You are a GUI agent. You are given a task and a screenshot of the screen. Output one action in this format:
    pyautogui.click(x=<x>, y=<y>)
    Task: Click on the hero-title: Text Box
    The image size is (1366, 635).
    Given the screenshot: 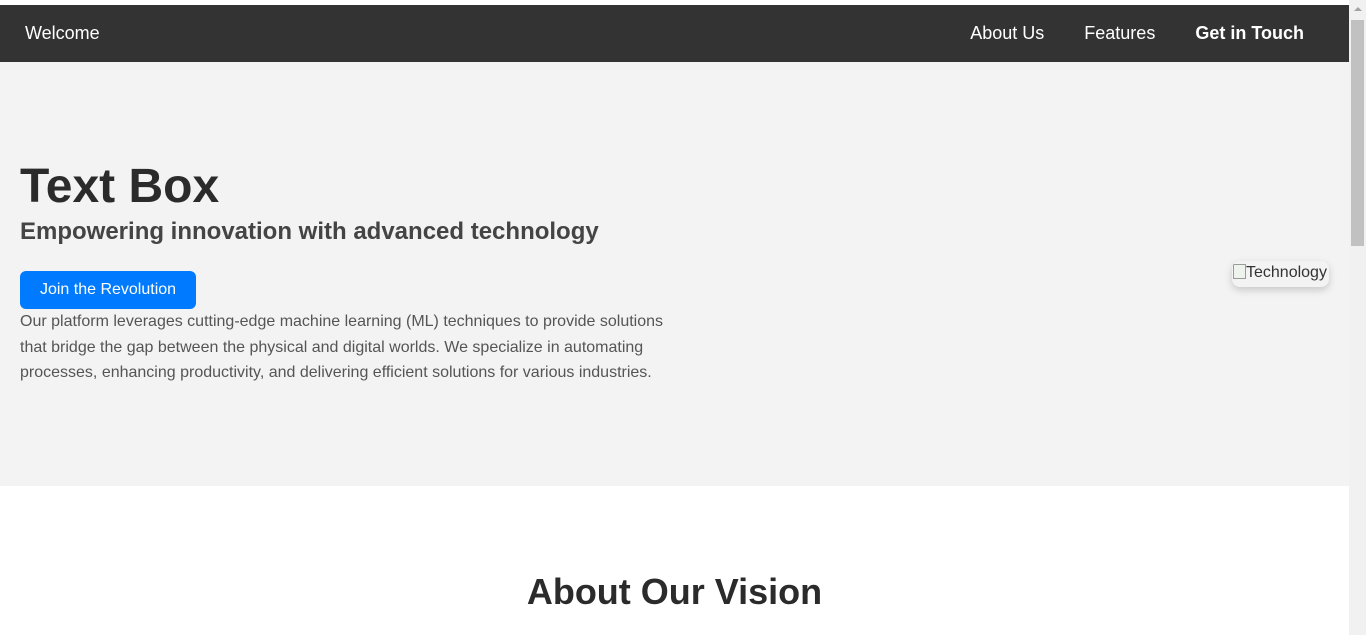 What is the action you would take?
    pyautogui.click(x=120, y=186)
    